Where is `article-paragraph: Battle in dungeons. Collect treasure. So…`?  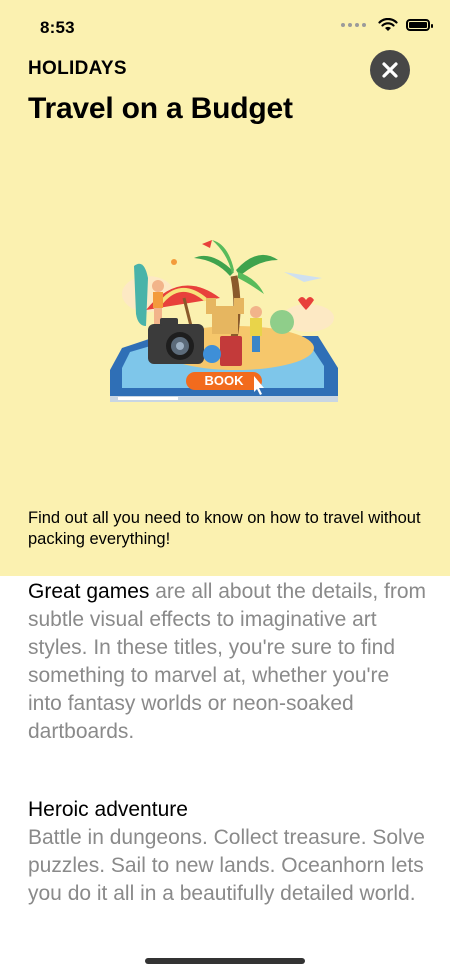 article-paragraph: Battle in dungeons. Collect treasure. So… is located at coordinates (226, 865).